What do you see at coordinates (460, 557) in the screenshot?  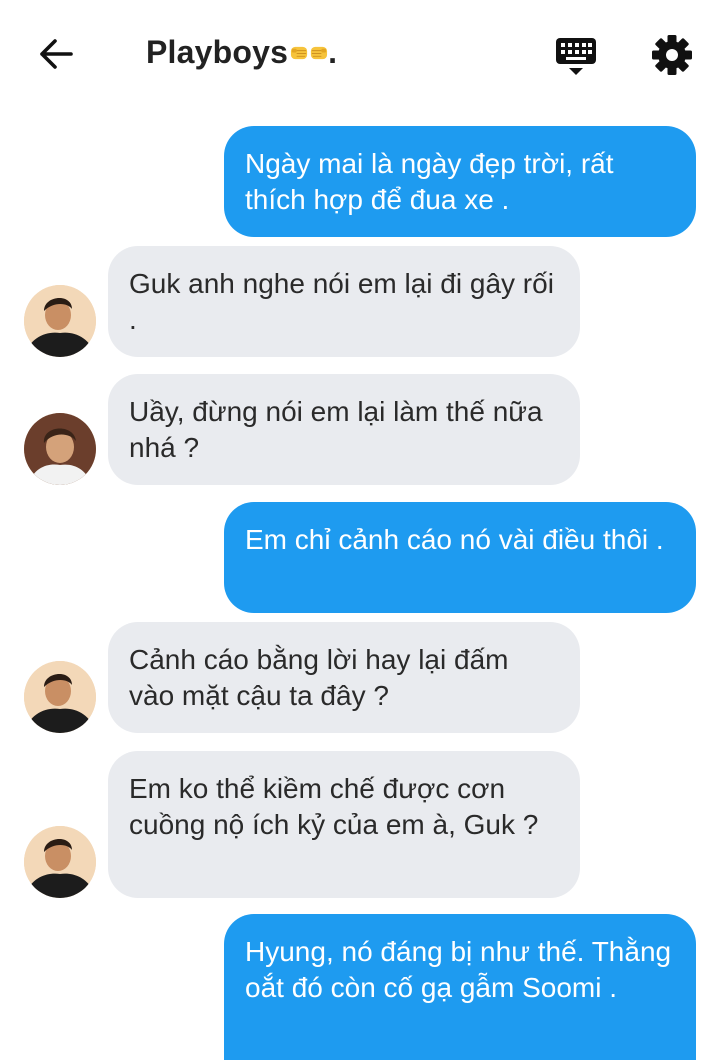 I see `message-bubble-outgoing: Em chỉ cảnh cáo nó vài điều thôi .` at bounding box center [460, 557].